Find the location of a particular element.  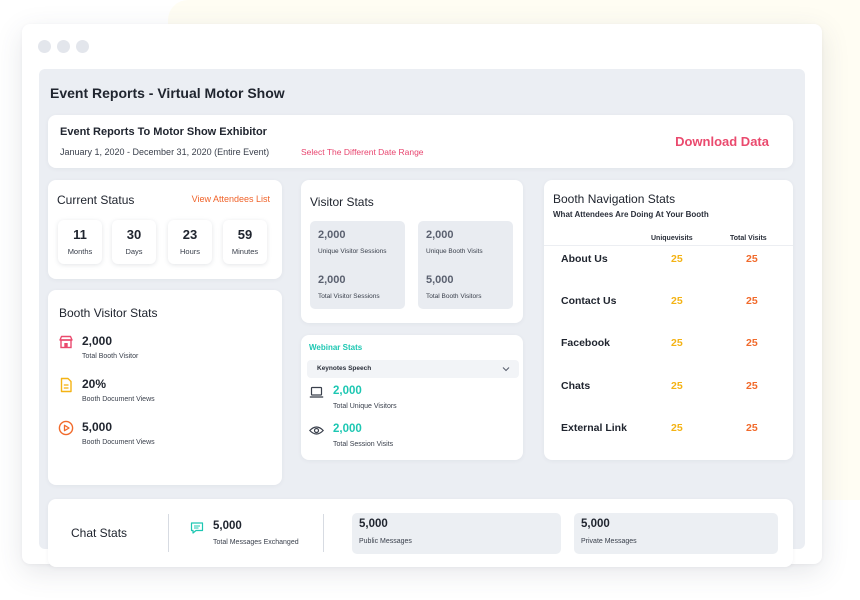

table-row: External Link 25 25 is located at coordinates (668, 429).